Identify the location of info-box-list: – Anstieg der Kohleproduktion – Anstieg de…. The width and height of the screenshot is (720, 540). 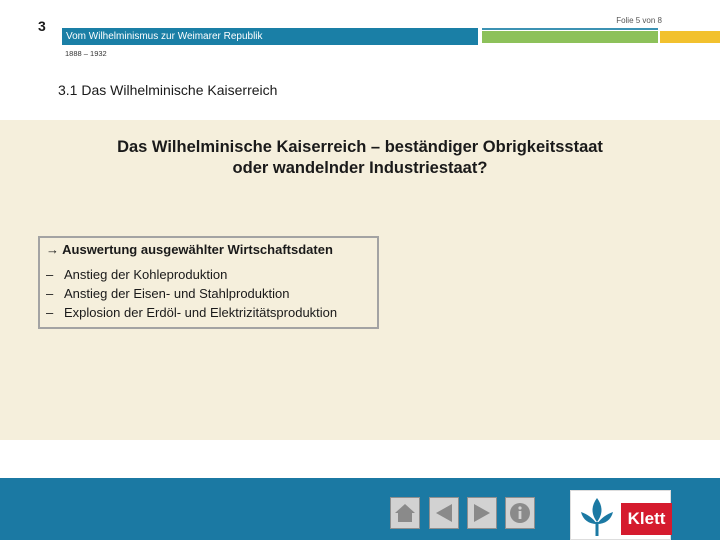
(208, 293).